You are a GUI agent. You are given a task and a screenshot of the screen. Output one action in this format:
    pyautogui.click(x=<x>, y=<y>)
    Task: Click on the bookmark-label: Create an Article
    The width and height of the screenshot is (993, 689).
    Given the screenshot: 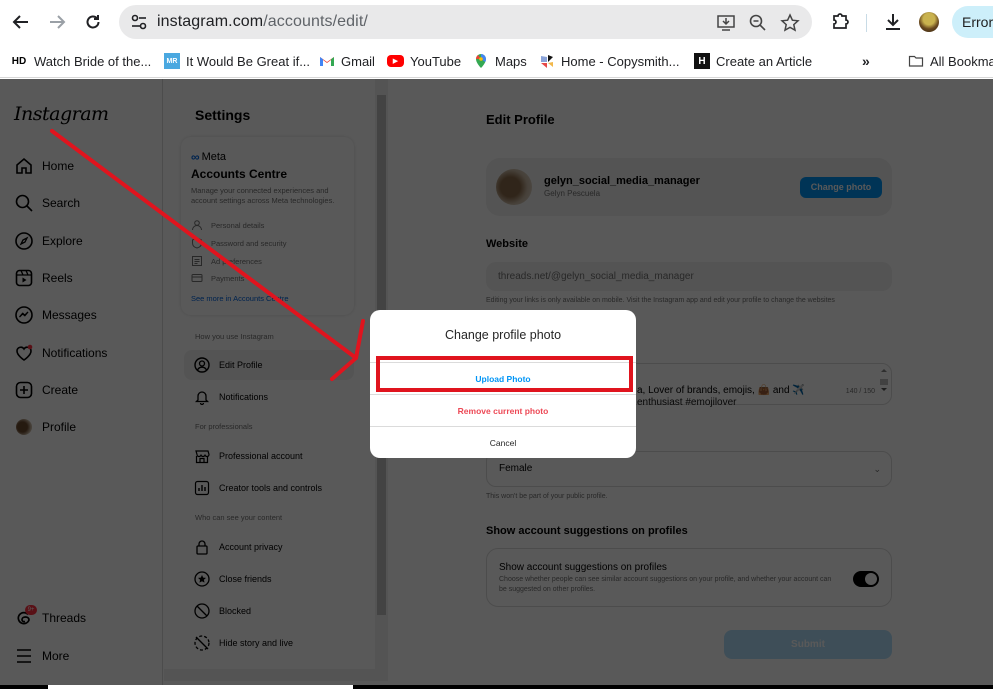 What is the action you would take?
    pyautogui.click(x=764, y=61)
    